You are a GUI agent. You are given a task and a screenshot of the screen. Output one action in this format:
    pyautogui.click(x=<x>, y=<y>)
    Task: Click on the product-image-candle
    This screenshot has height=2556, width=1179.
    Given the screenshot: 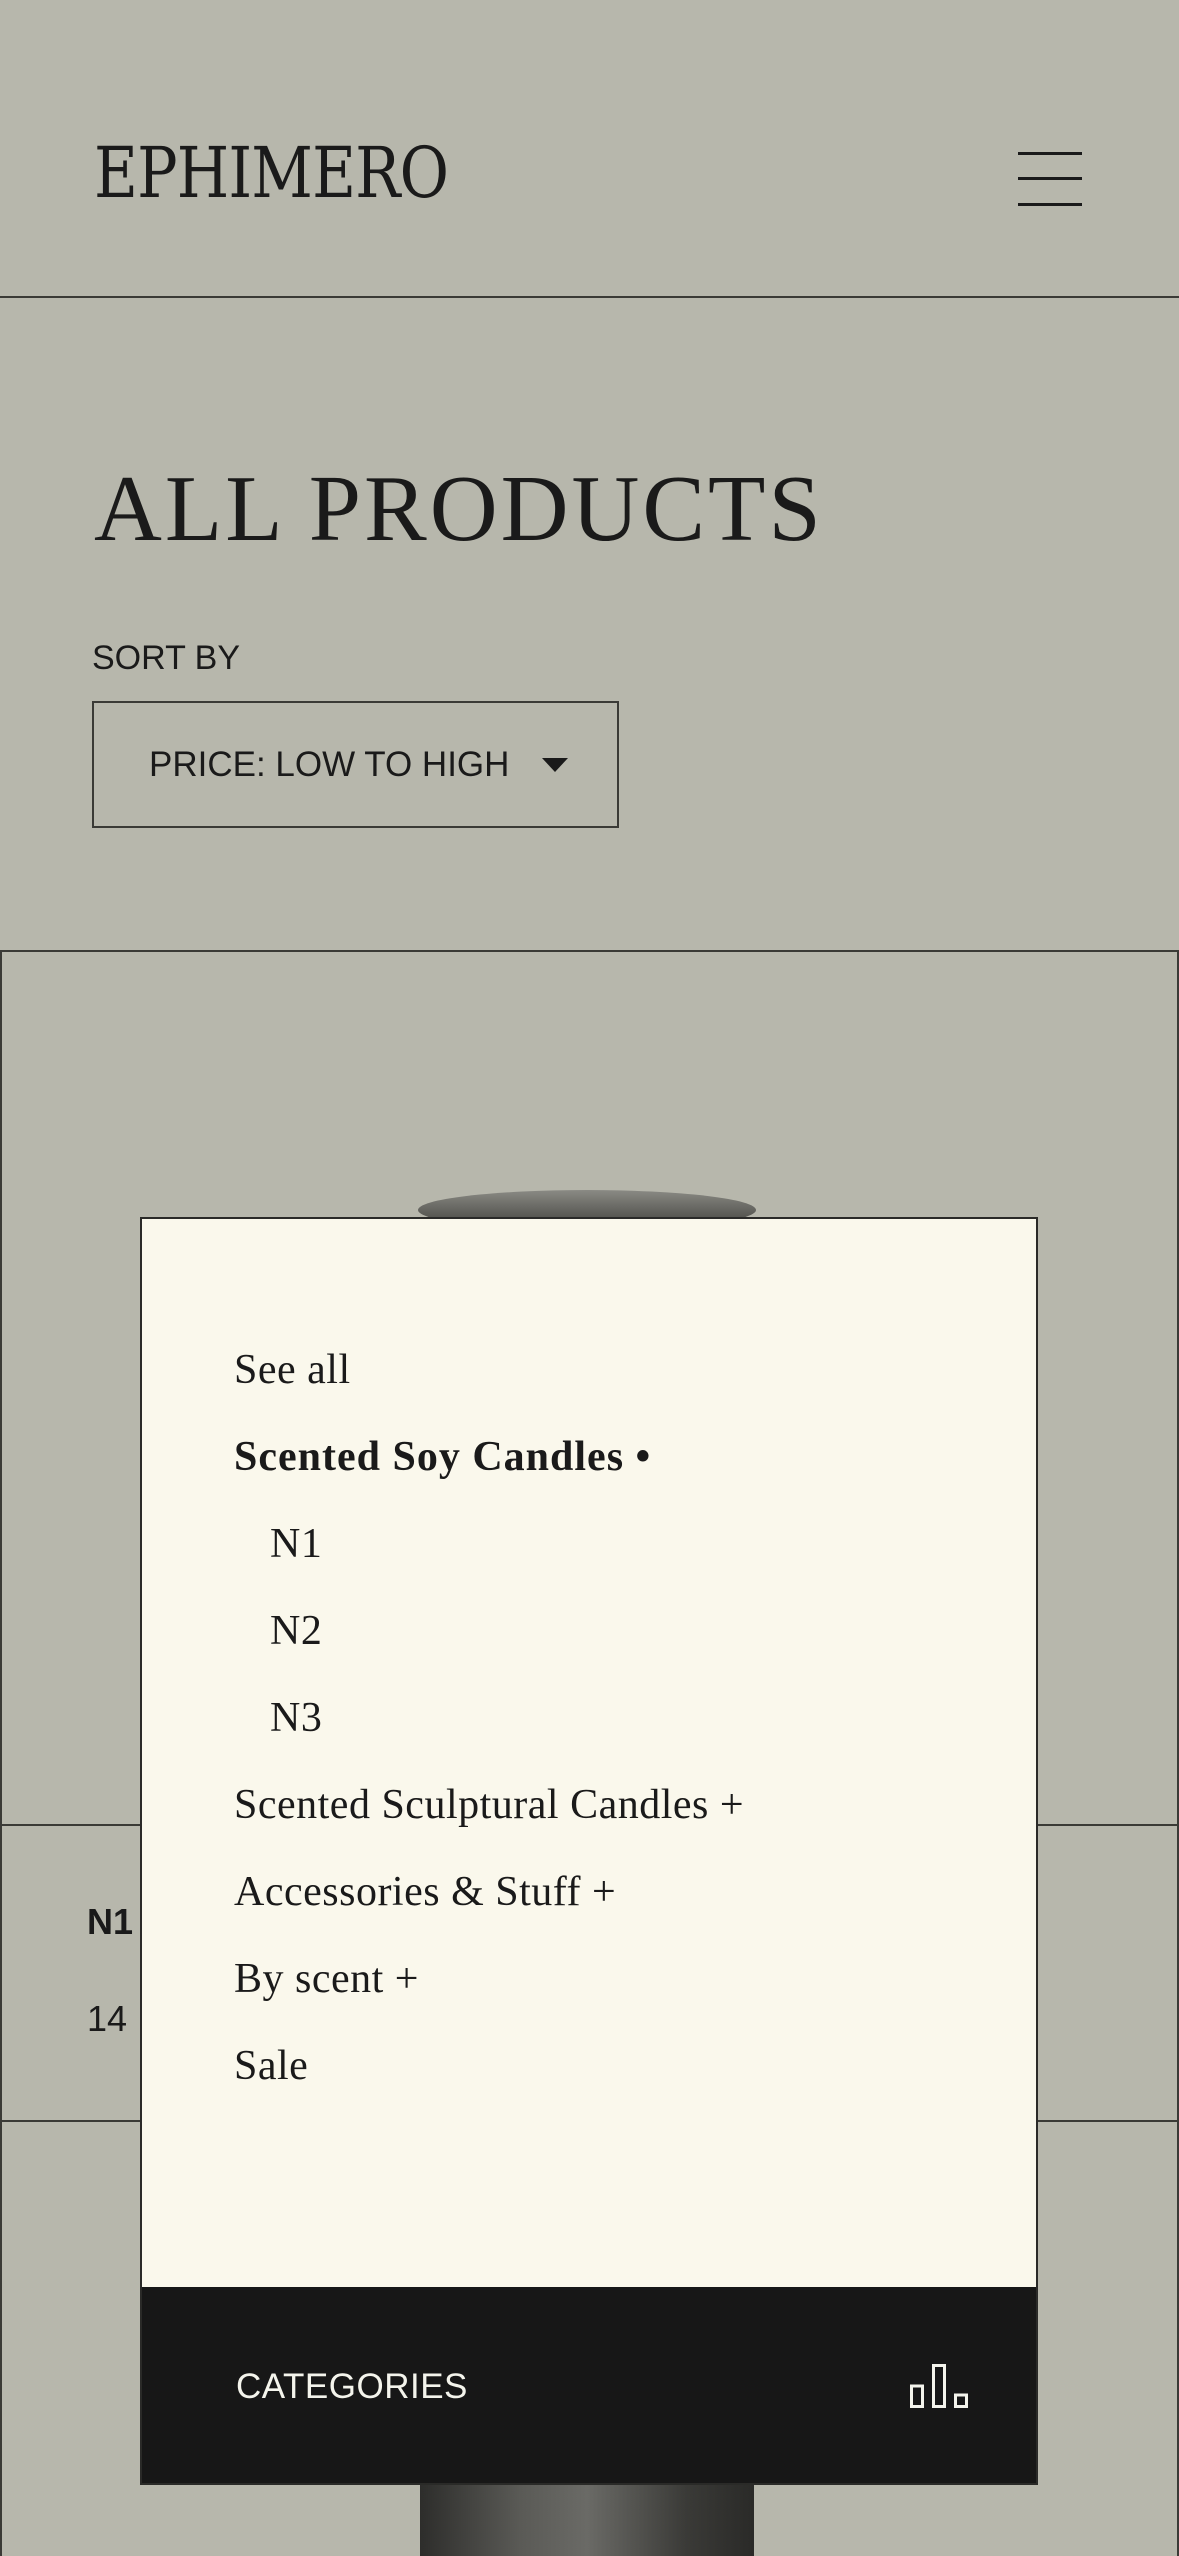 What is the action you would take?
    pyautogui.click(x=587, y=2520)
    